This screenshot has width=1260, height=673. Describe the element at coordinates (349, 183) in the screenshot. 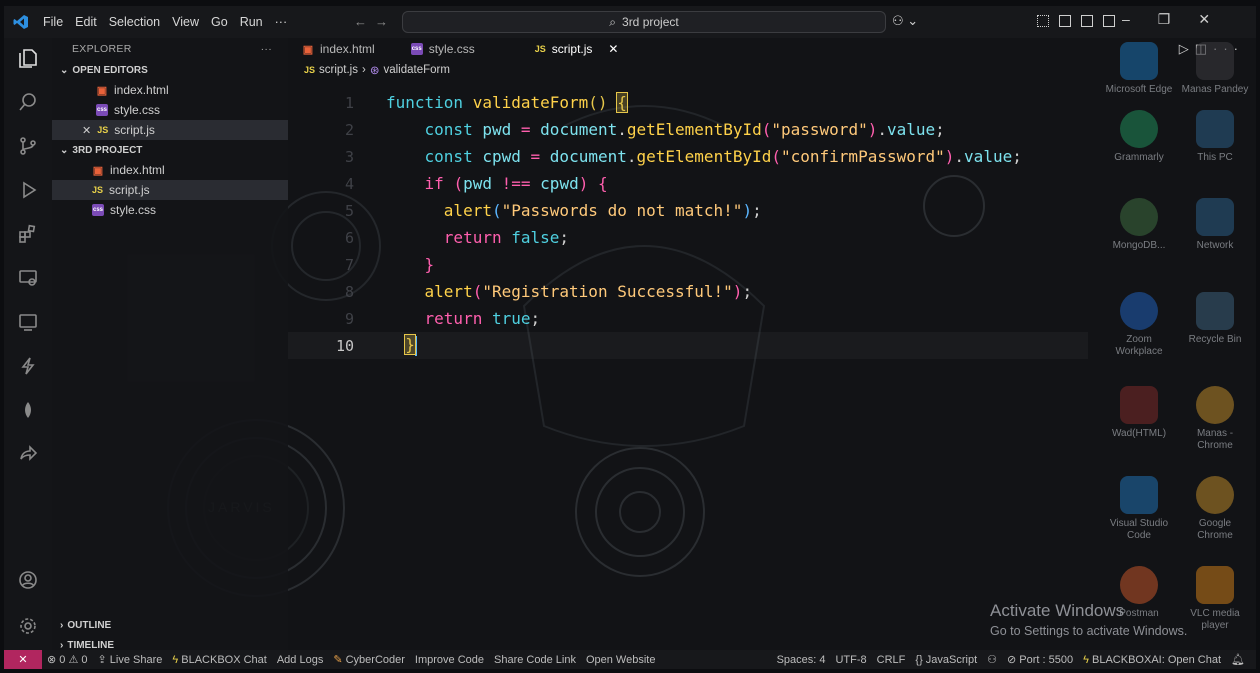

I see `line-number: 4` at that location.